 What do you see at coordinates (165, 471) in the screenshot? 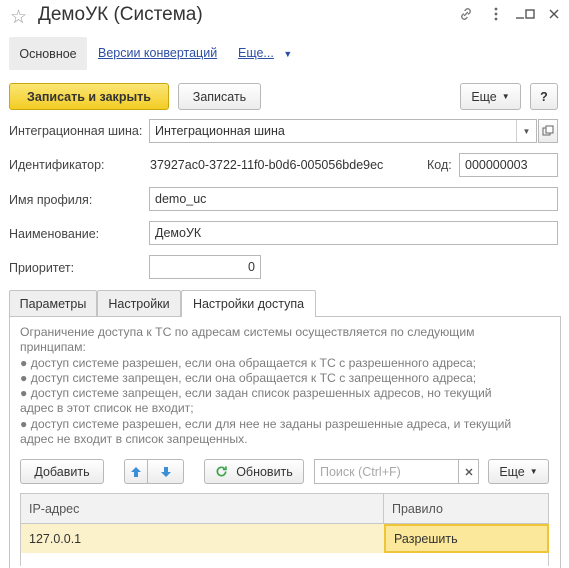
I see `arrow-down-icon` at bounding box center [165, 471].